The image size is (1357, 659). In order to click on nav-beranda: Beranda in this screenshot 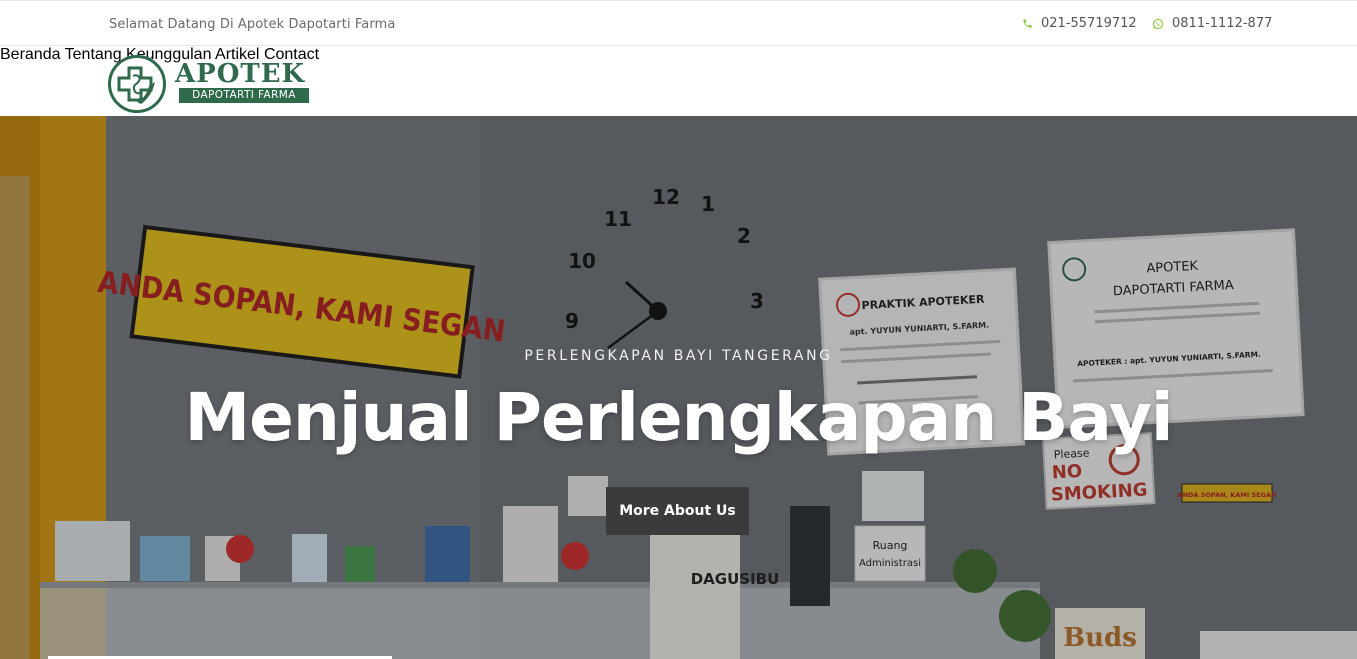, I will do `click(30, 54)`.